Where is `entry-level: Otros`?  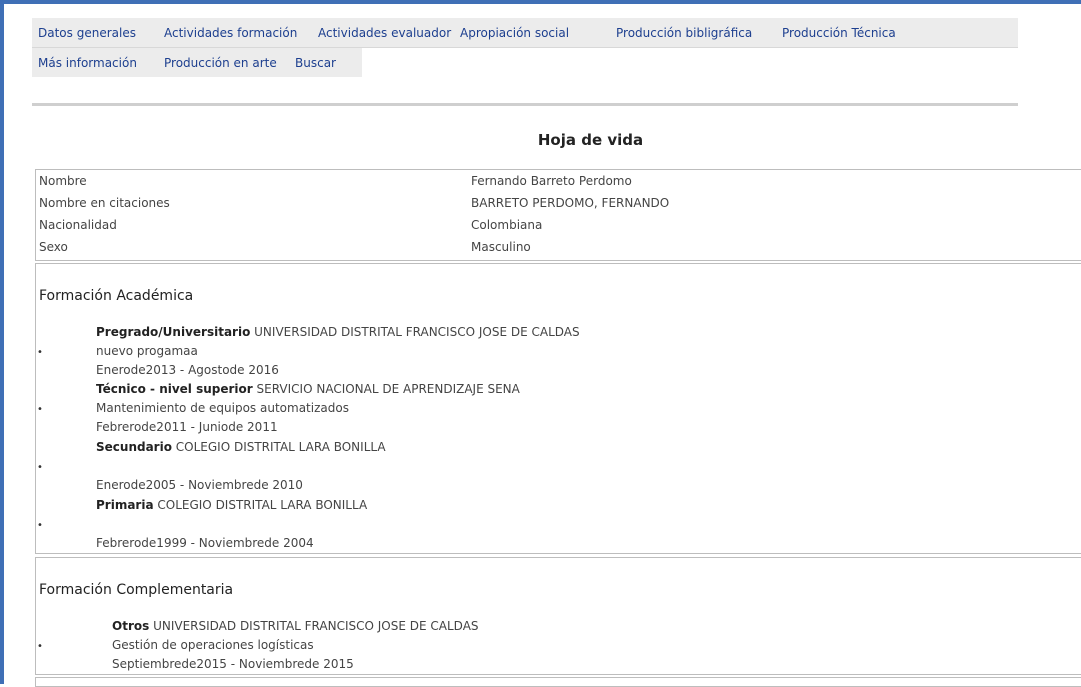 entry-level: Otros is located at coordinates (131, 626).